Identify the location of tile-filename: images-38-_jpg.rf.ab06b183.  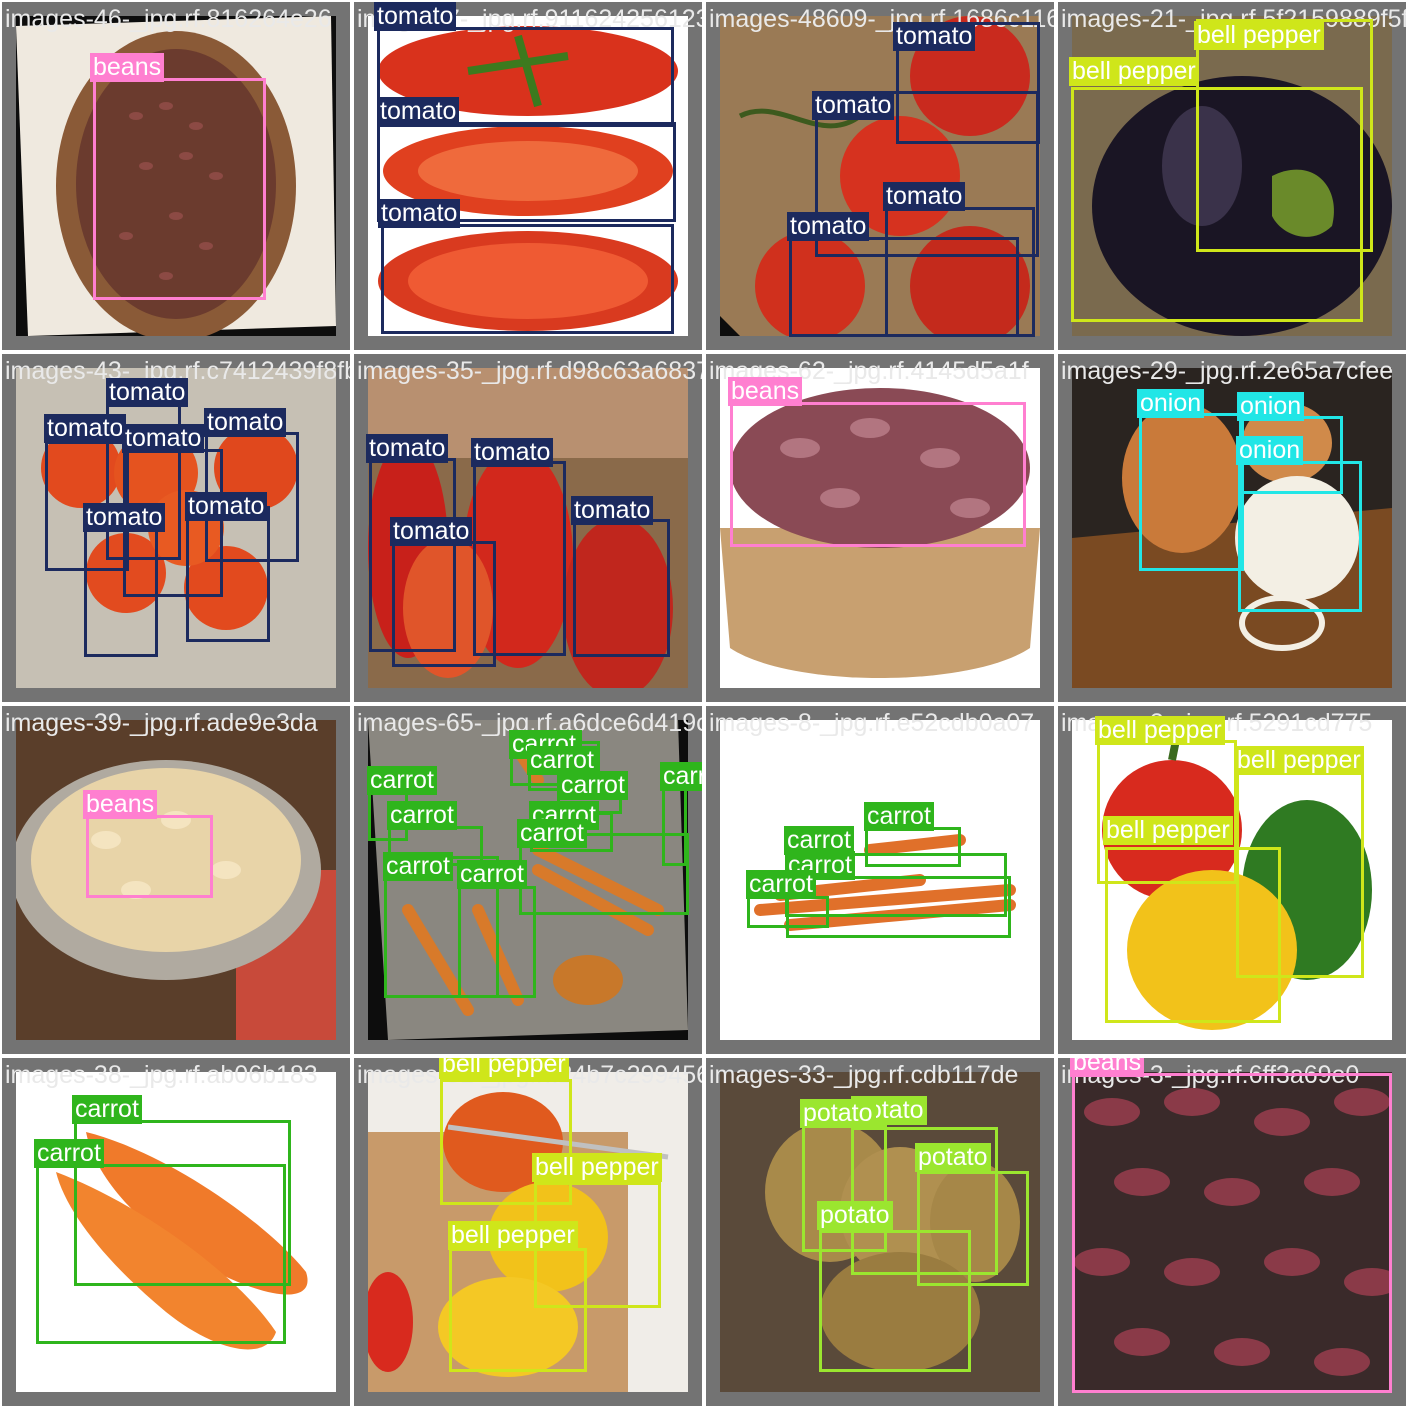
(161, 1075).